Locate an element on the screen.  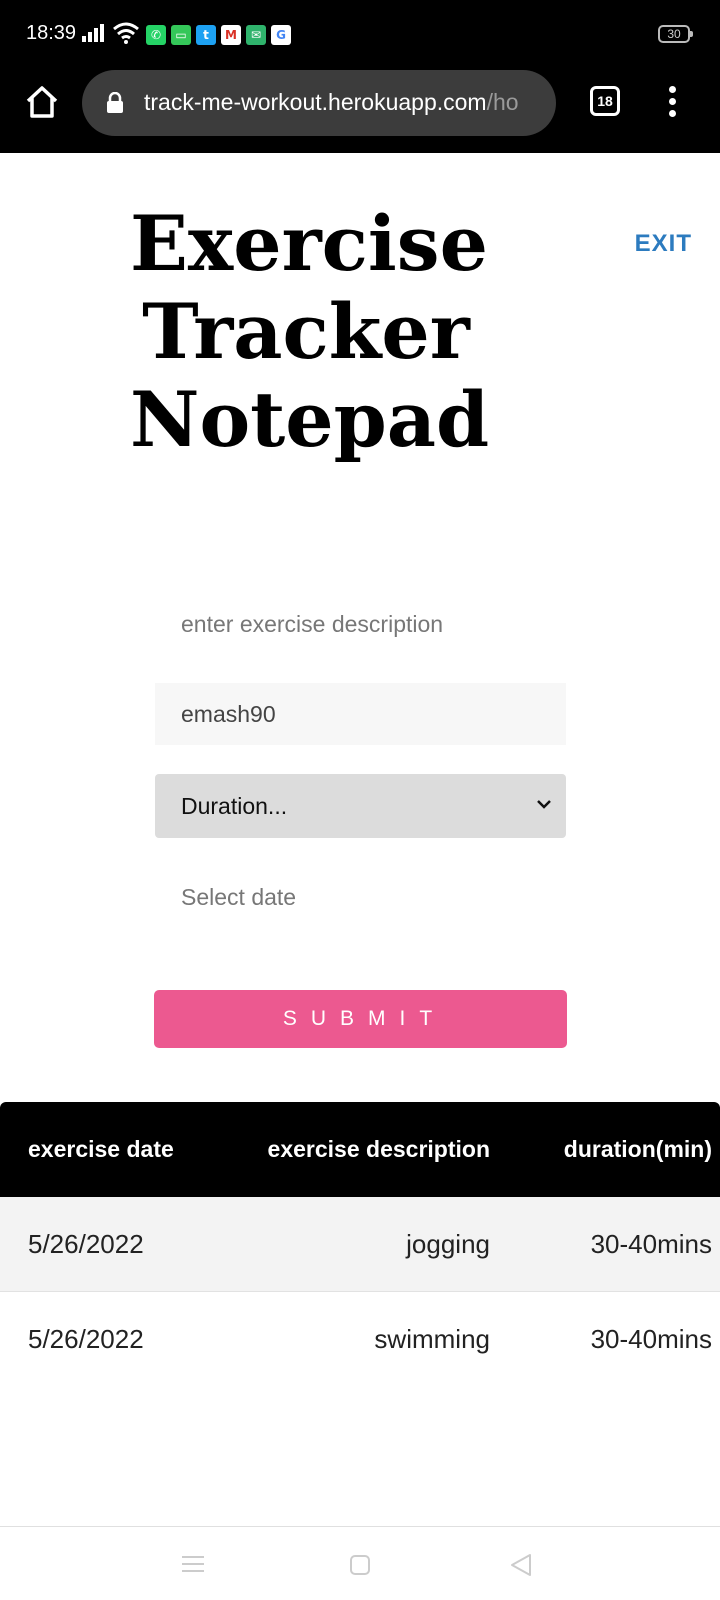
back-icon is located at coordinates (521, 1565).